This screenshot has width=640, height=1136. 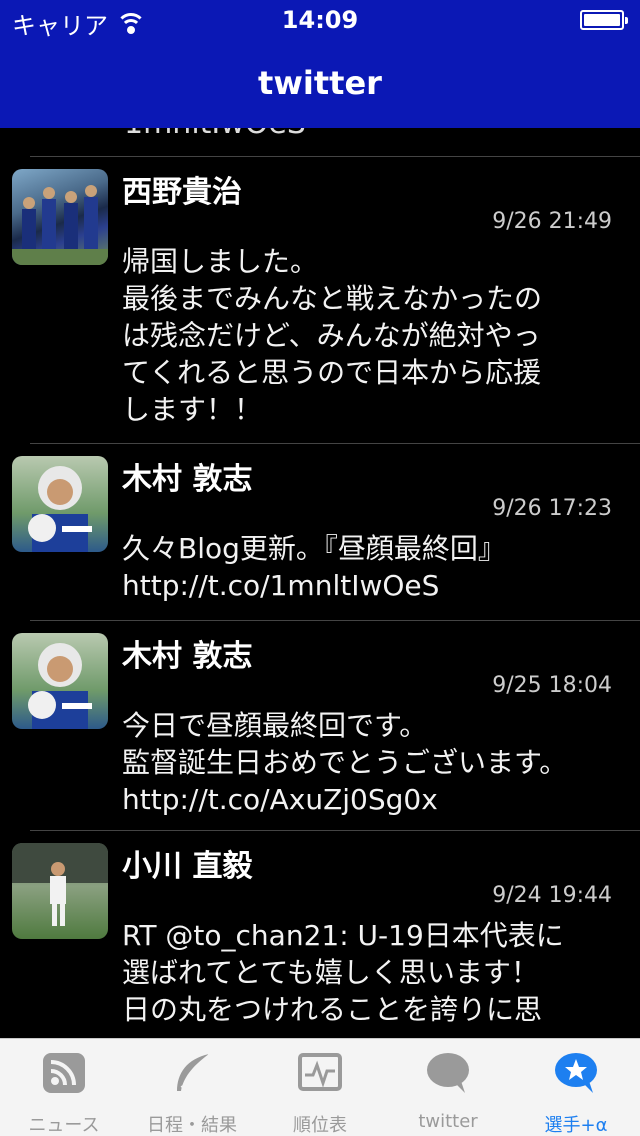 I want to click on author-name: 小川 直毅, so click(x=187, y=866).